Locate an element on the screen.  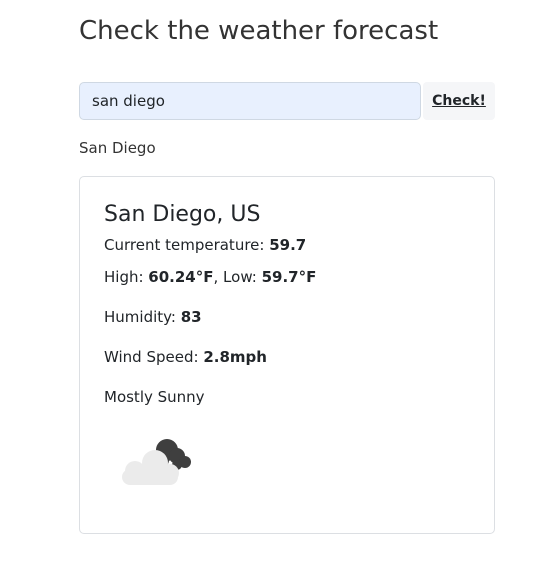
low-value: 59.7°F is located at coordinates (289, 277).